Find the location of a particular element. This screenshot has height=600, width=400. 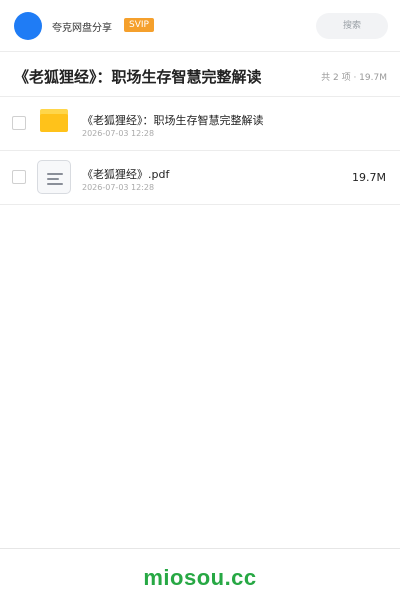

share-header: 《老狐狸经》：职场生存智慧完整解读 共 2 项 · 19.7M is located at coordinates (200, 75).